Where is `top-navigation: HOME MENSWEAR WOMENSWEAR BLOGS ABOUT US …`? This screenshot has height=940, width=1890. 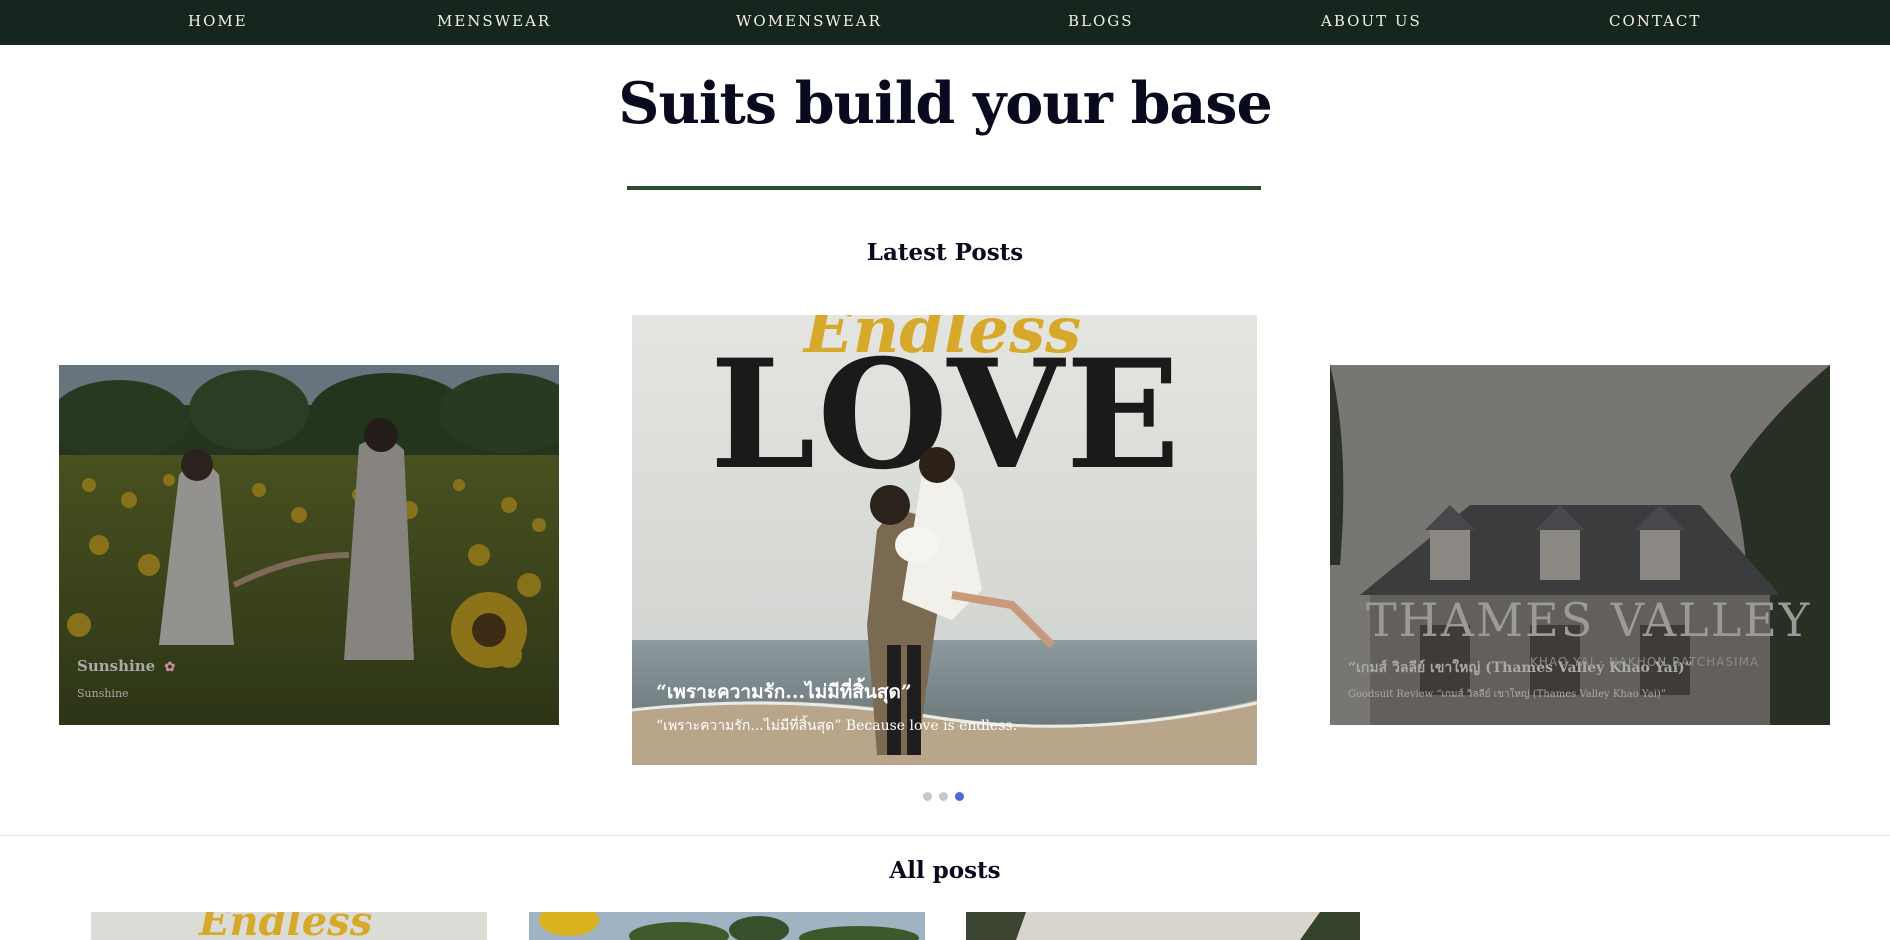
top-navigation: HOME MENSWEAR WOMENSWEAR BLOGS ABOUT US … is located at coordinates (945, 22).